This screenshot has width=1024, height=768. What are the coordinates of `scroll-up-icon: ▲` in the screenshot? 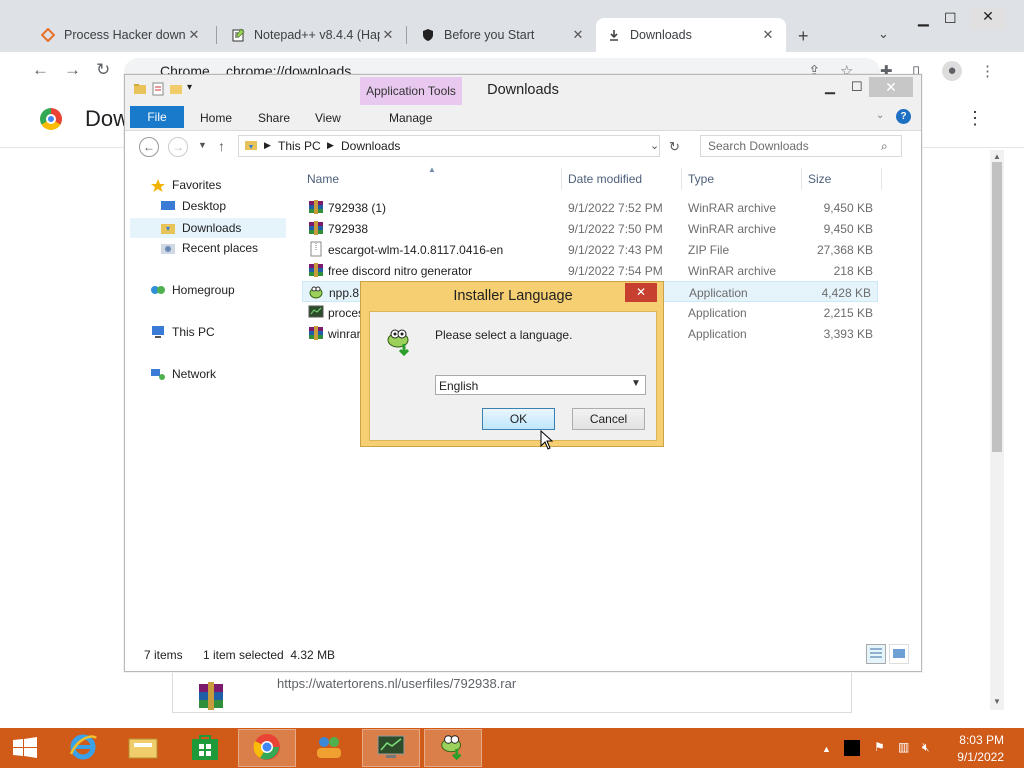 It's located at (997, 156).